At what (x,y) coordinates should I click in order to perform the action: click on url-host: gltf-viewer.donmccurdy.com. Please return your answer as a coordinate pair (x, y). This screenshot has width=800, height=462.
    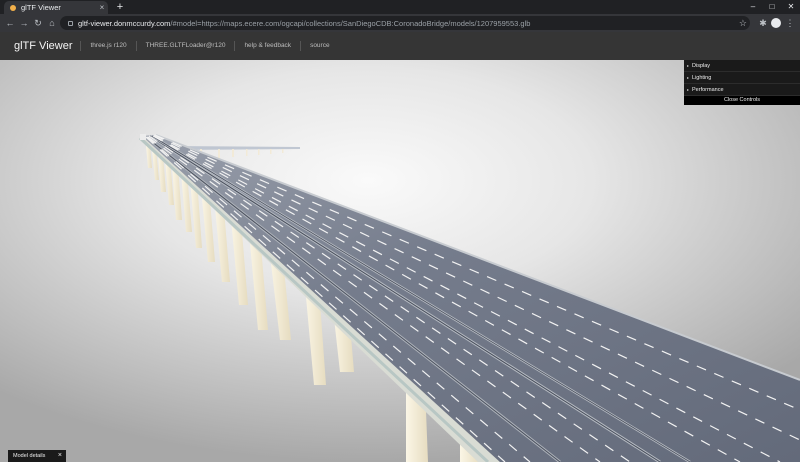
    Looking at the image, I should click on (124, 23).